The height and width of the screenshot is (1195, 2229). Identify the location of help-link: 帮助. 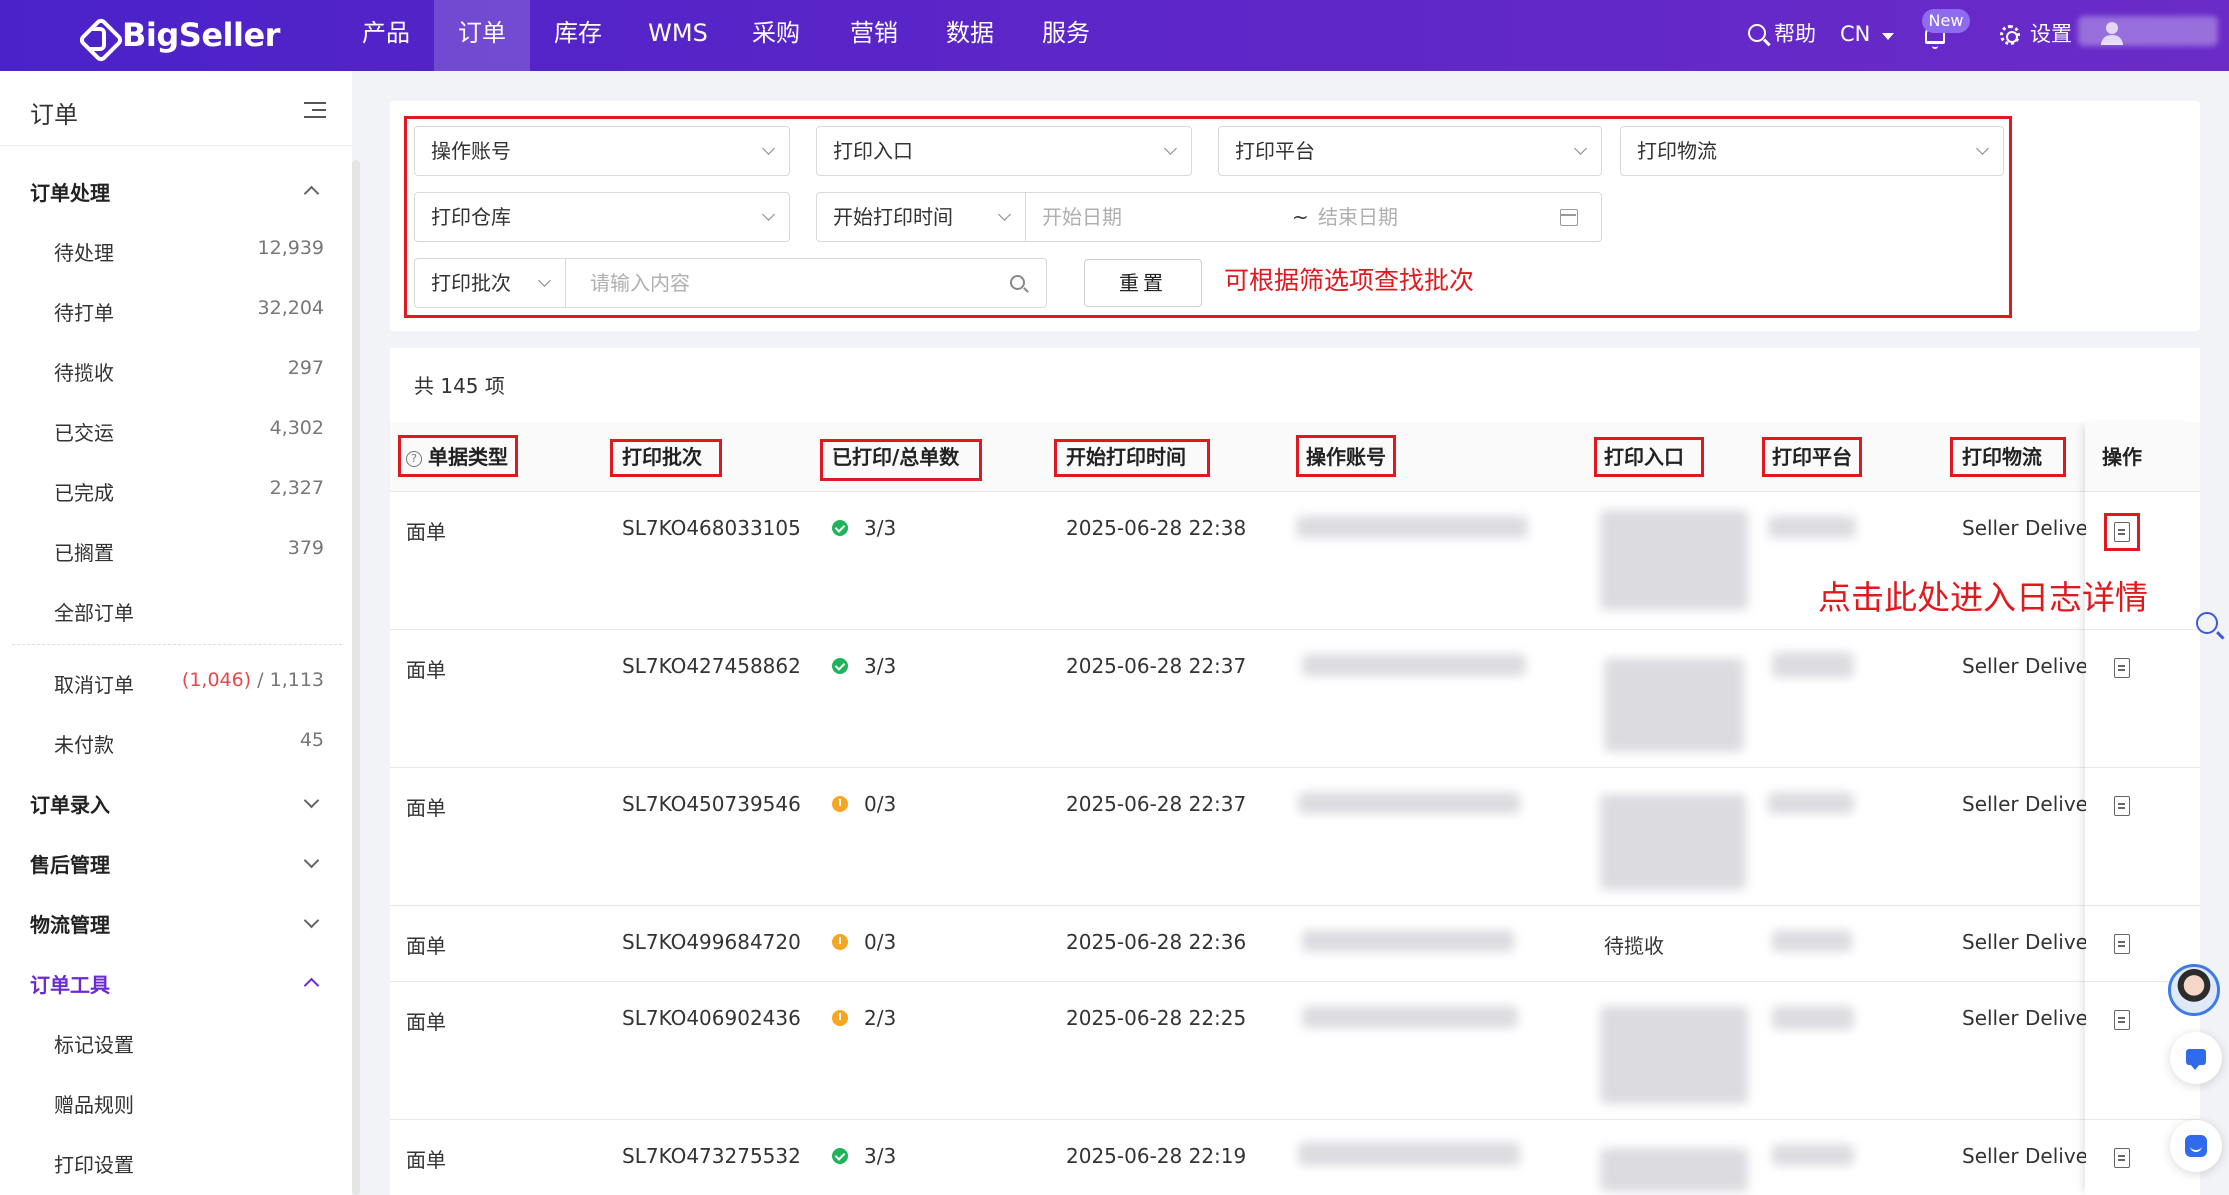
(1795, 35).